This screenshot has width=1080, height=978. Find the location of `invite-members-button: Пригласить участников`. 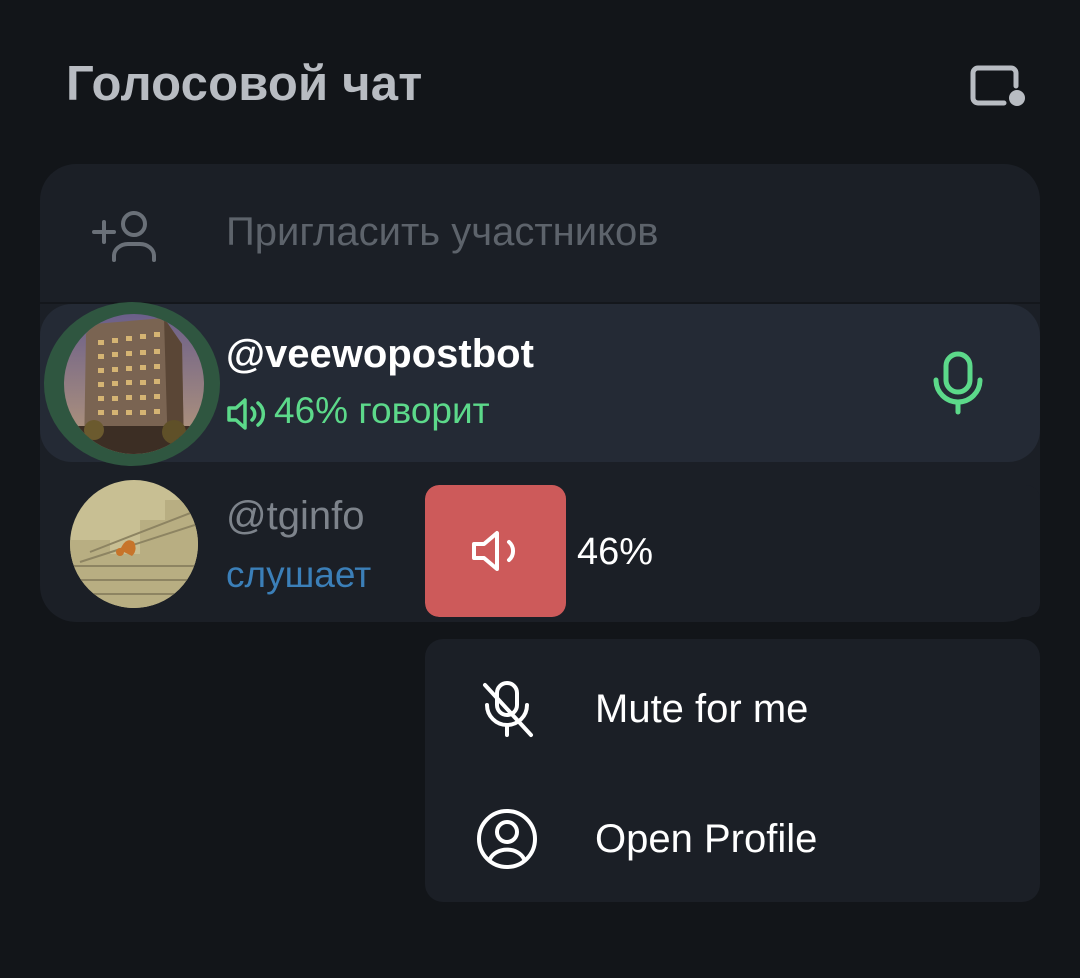

invite-members-button: Пригласить участников is located at coordinates (540, 233).